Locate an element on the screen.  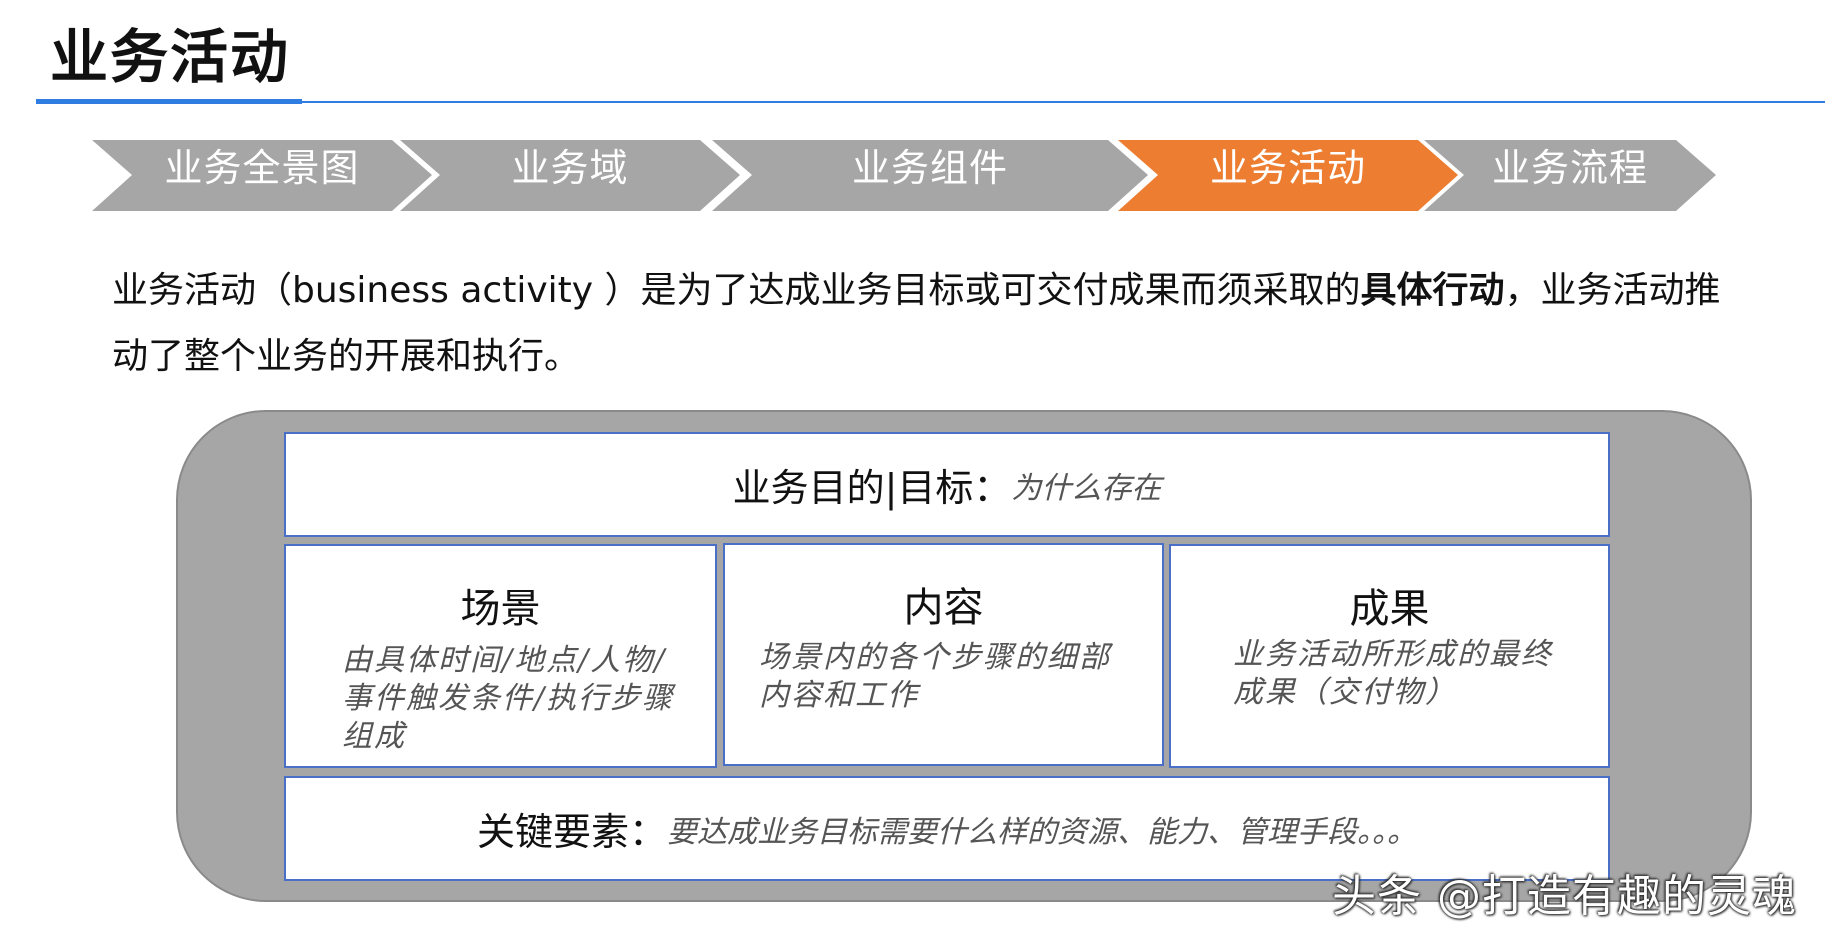
result-desc: 业务活动所形成的最终成果（交付物） is located at coordinates (1393, 673).